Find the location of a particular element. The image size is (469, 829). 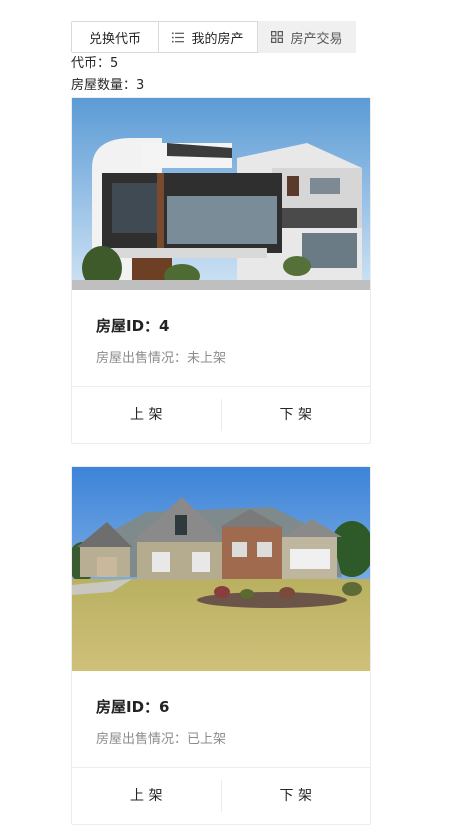

coin-balance: 代币：5 is located at coordinates (95, 63).